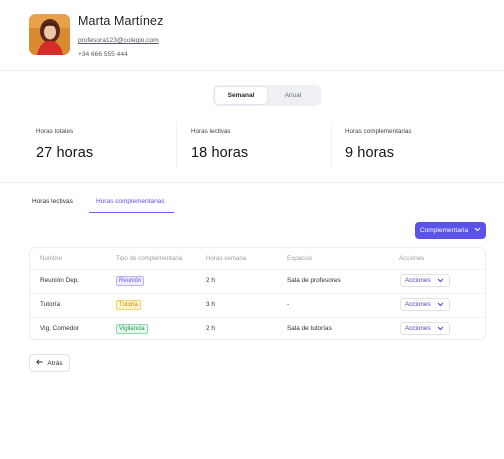 The image size is (504, 459). What do you see at coordinates (55, 363) in the screenshot?
I see `back-label: Atrás` at bounding box center [55, 363].